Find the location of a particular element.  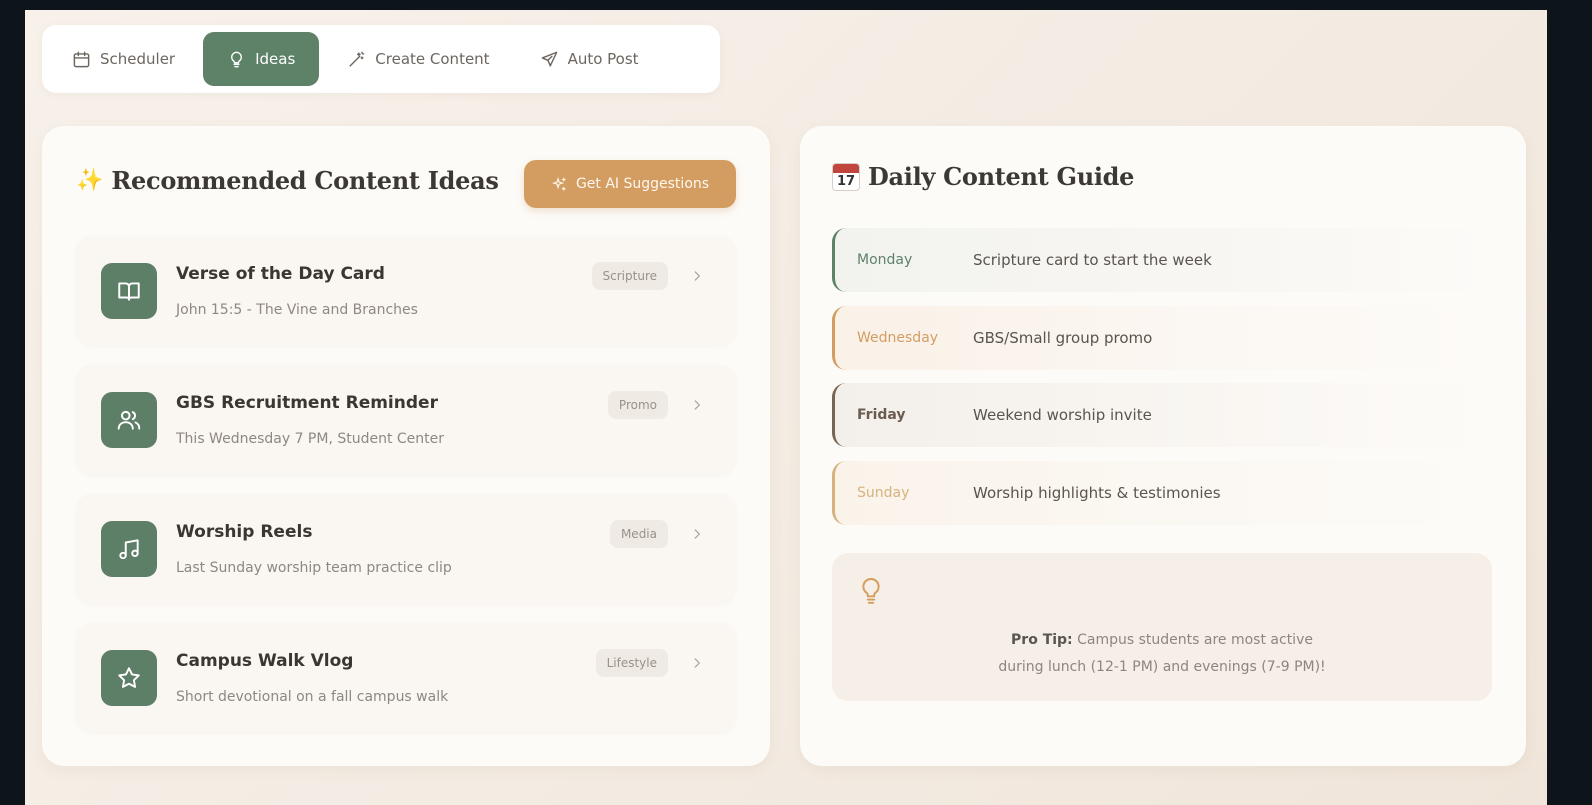

tab-create-content: Create Content is located at coordinates (418, 59).